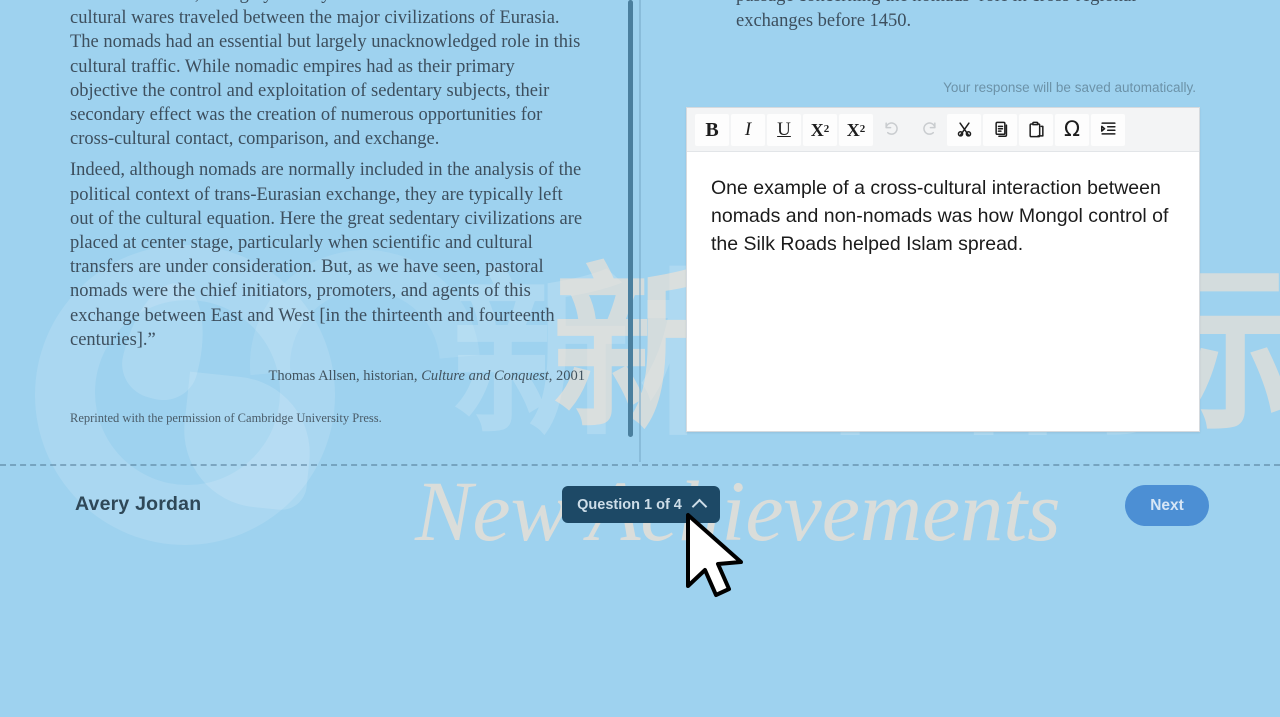  I want to click on underline-icon: U, so click(784, 129).